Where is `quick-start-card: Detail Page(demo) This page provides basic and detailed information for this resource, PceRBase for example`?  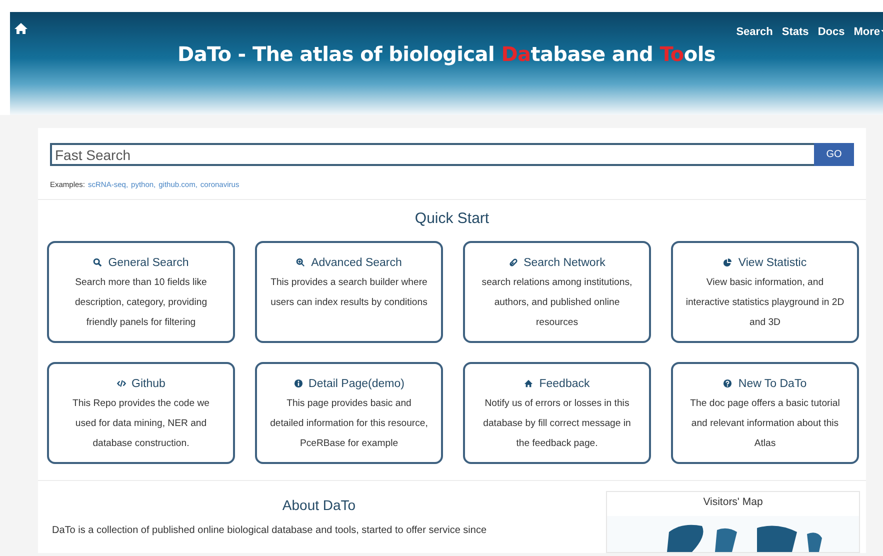
quick-start-card: Detail Page(demo) This page provides basic and detailed information for this resource, PceRBase for example is located at coordinates (349, 413).